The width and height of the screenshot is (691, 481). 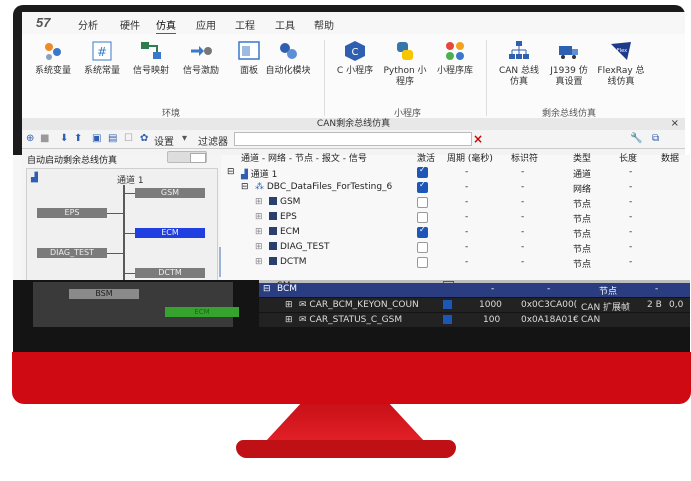 What do you see at coordinates (474, 290) in the screenshot?
I see `table-row-selected: ⊟ BCM - - 节点 -` at bounding box center [474, 290].